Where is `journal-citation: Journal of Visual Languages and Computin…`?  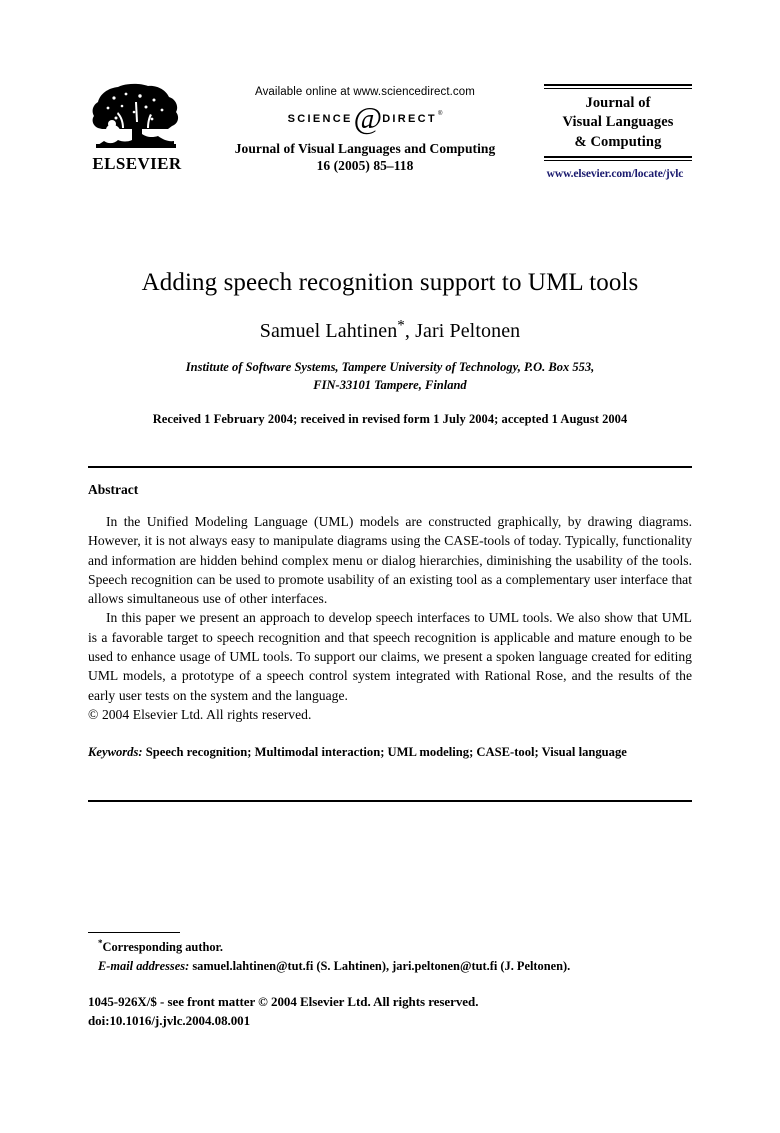 journal-citation: Journal of Visual Languages and Computin… is located at coordinates (365, 157).